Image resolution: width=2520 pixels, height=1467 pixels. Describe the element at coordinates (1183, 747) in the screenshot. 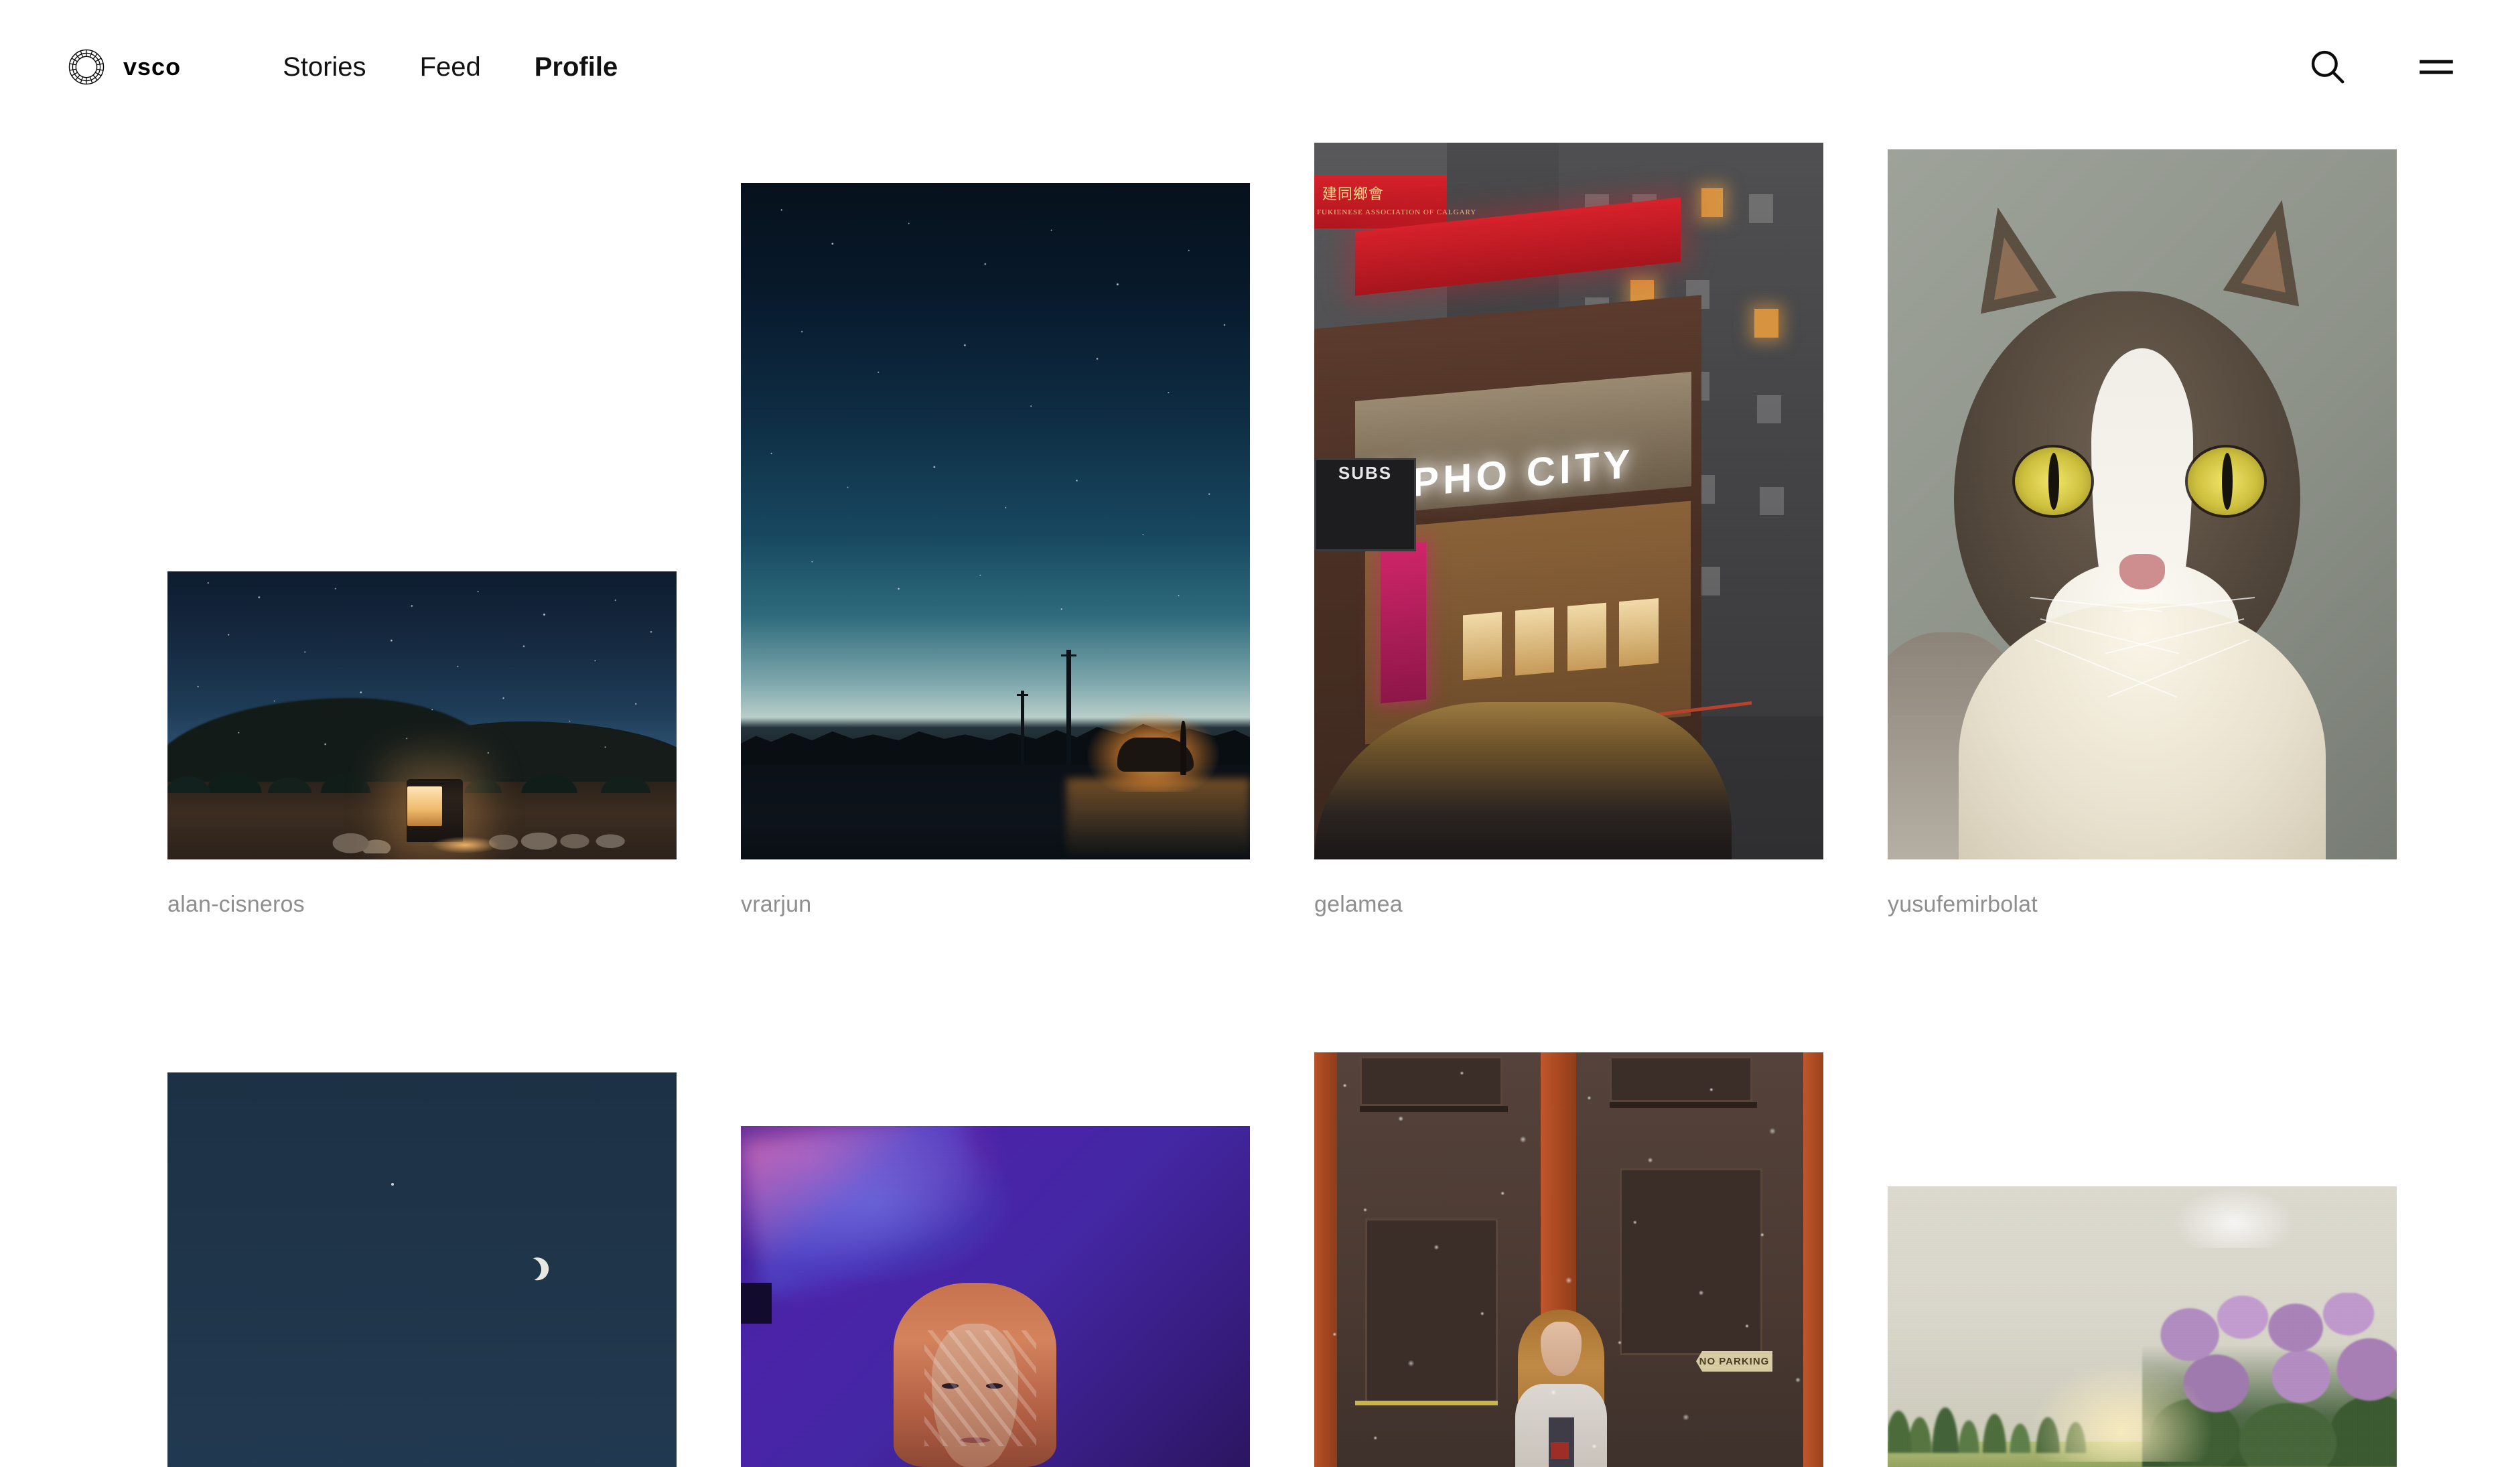

I see `person-silhouette` at that location.